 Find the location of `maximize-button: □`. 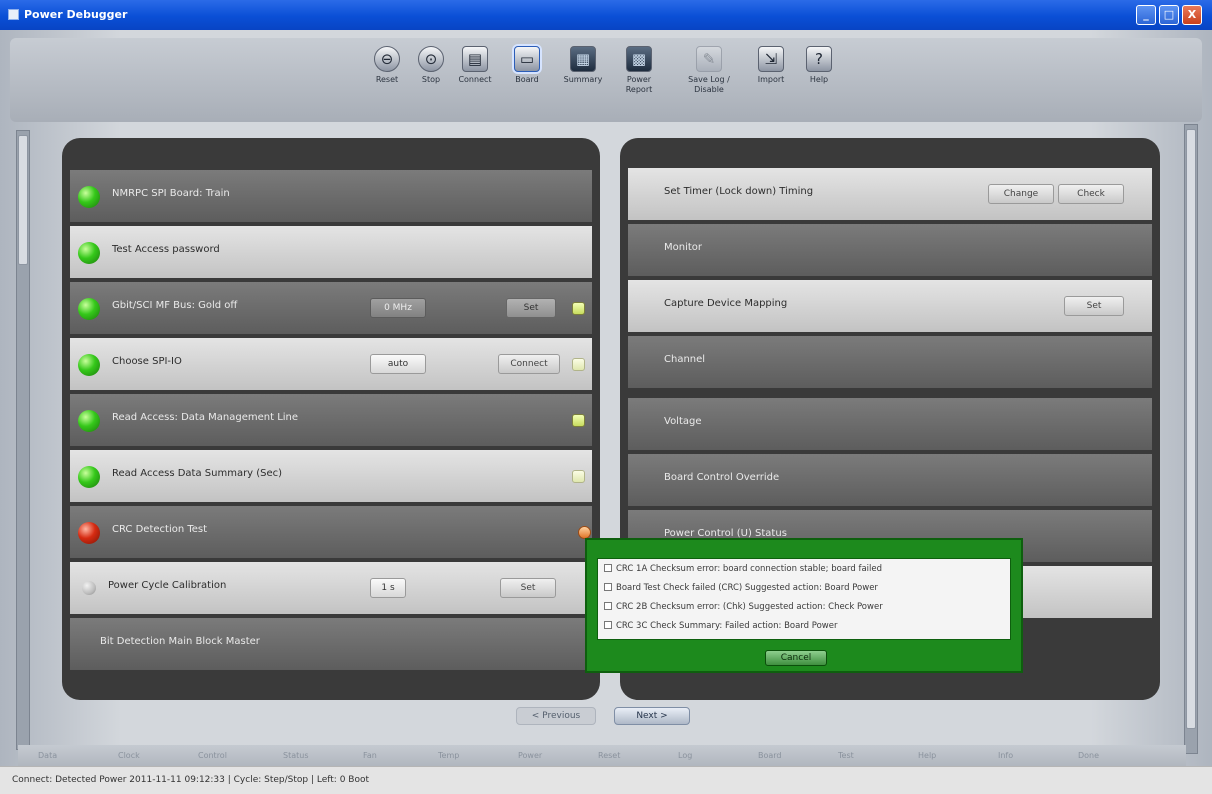

maximize-button: □ is located at coordinates (1169, 15).